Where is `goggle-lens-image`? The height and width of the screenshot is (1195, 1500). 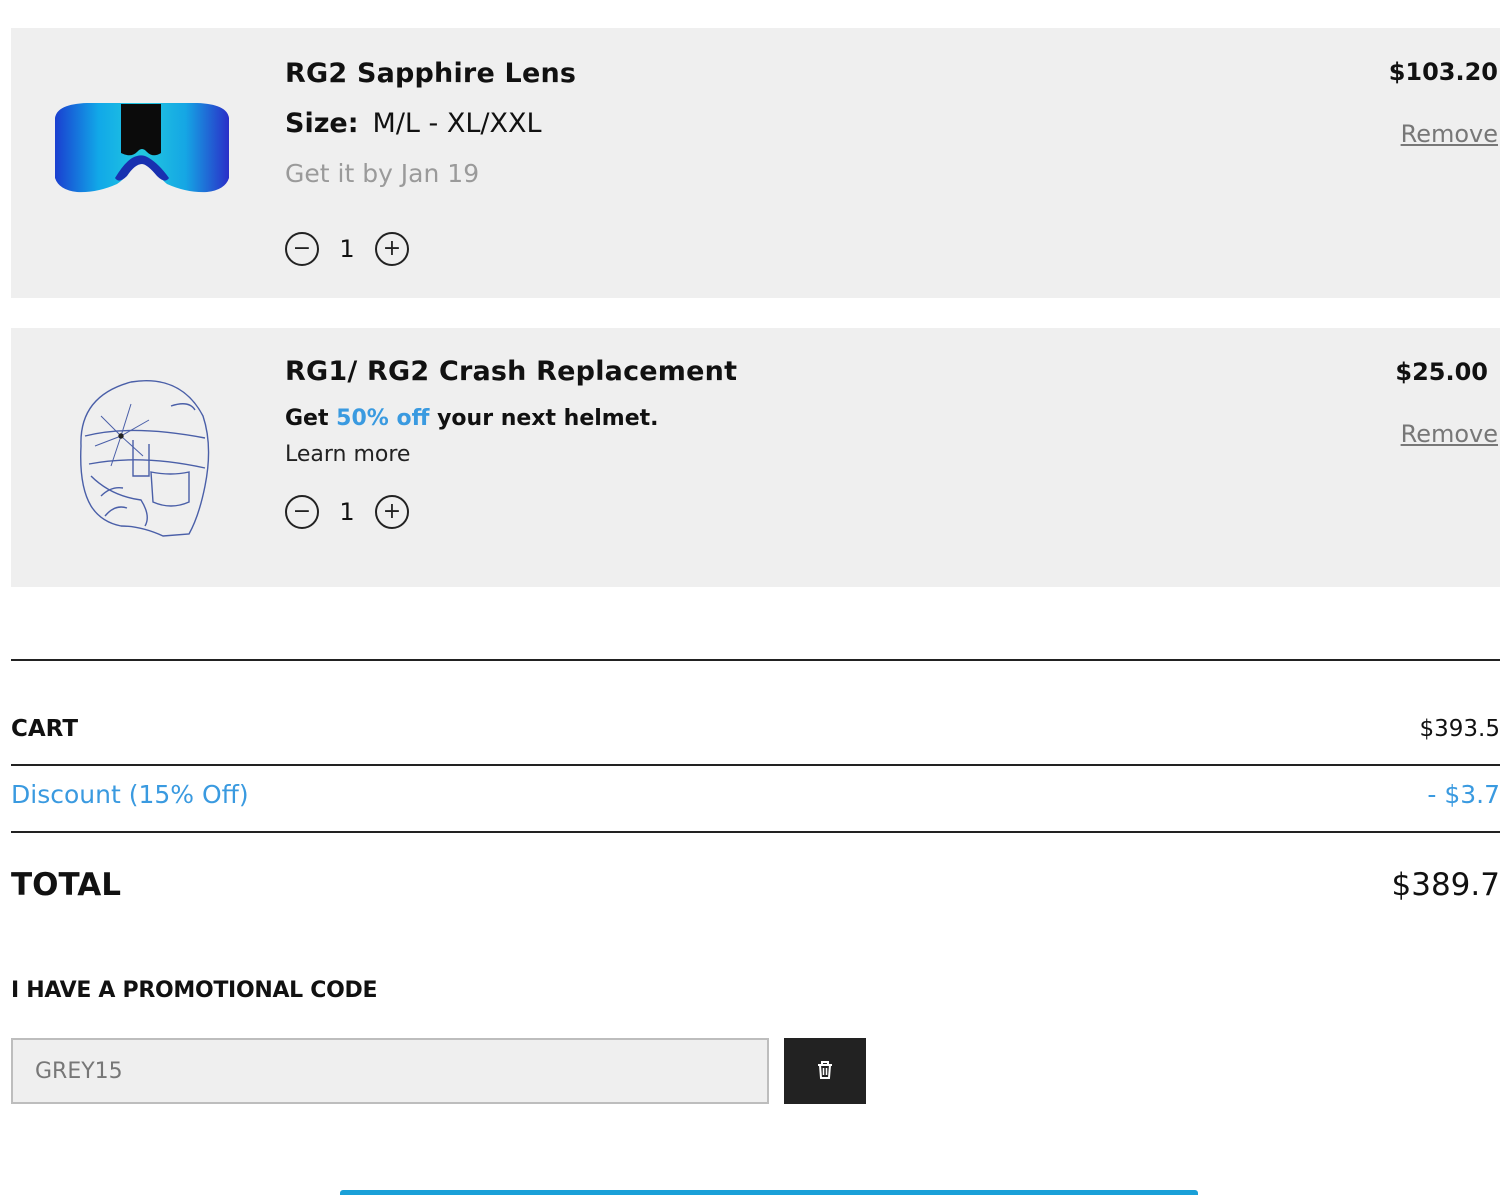 goggle-lens-image is located at coordinates (142, 155).